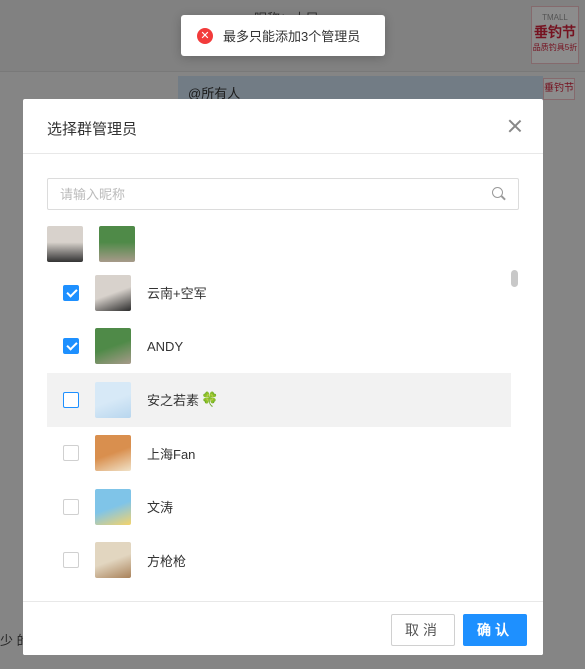 This screenshot has height=669, width=585. What do you see at coordinates (279, 347) in the screenshot?
I see `member-list-item: ANDY` at bounding box center [279, 347].